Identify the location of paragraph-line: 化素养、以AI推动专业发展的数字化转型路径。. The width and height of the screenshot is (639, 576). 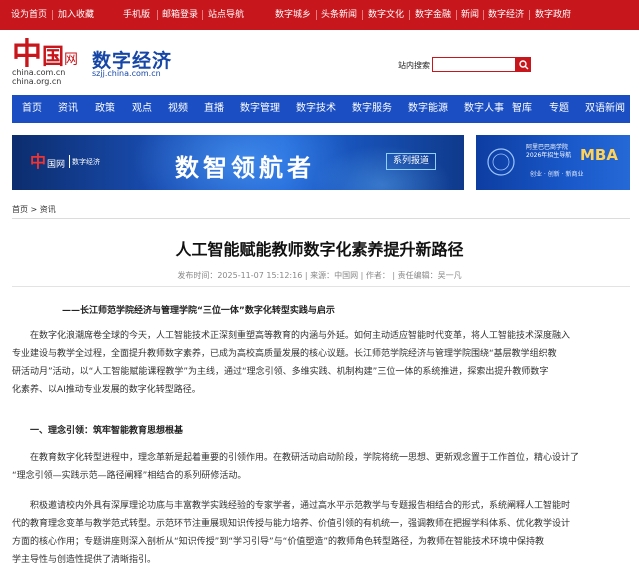
(106, 390).